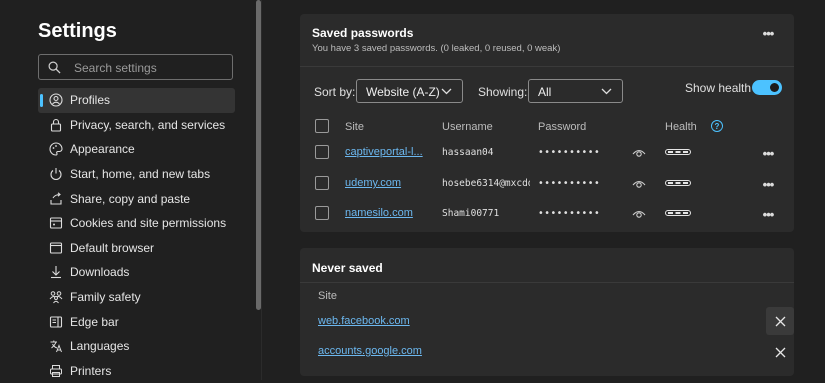  Describe the element at coordinates (718, 88) in the screenshot. I see `show-health-label: Show health` at that location.